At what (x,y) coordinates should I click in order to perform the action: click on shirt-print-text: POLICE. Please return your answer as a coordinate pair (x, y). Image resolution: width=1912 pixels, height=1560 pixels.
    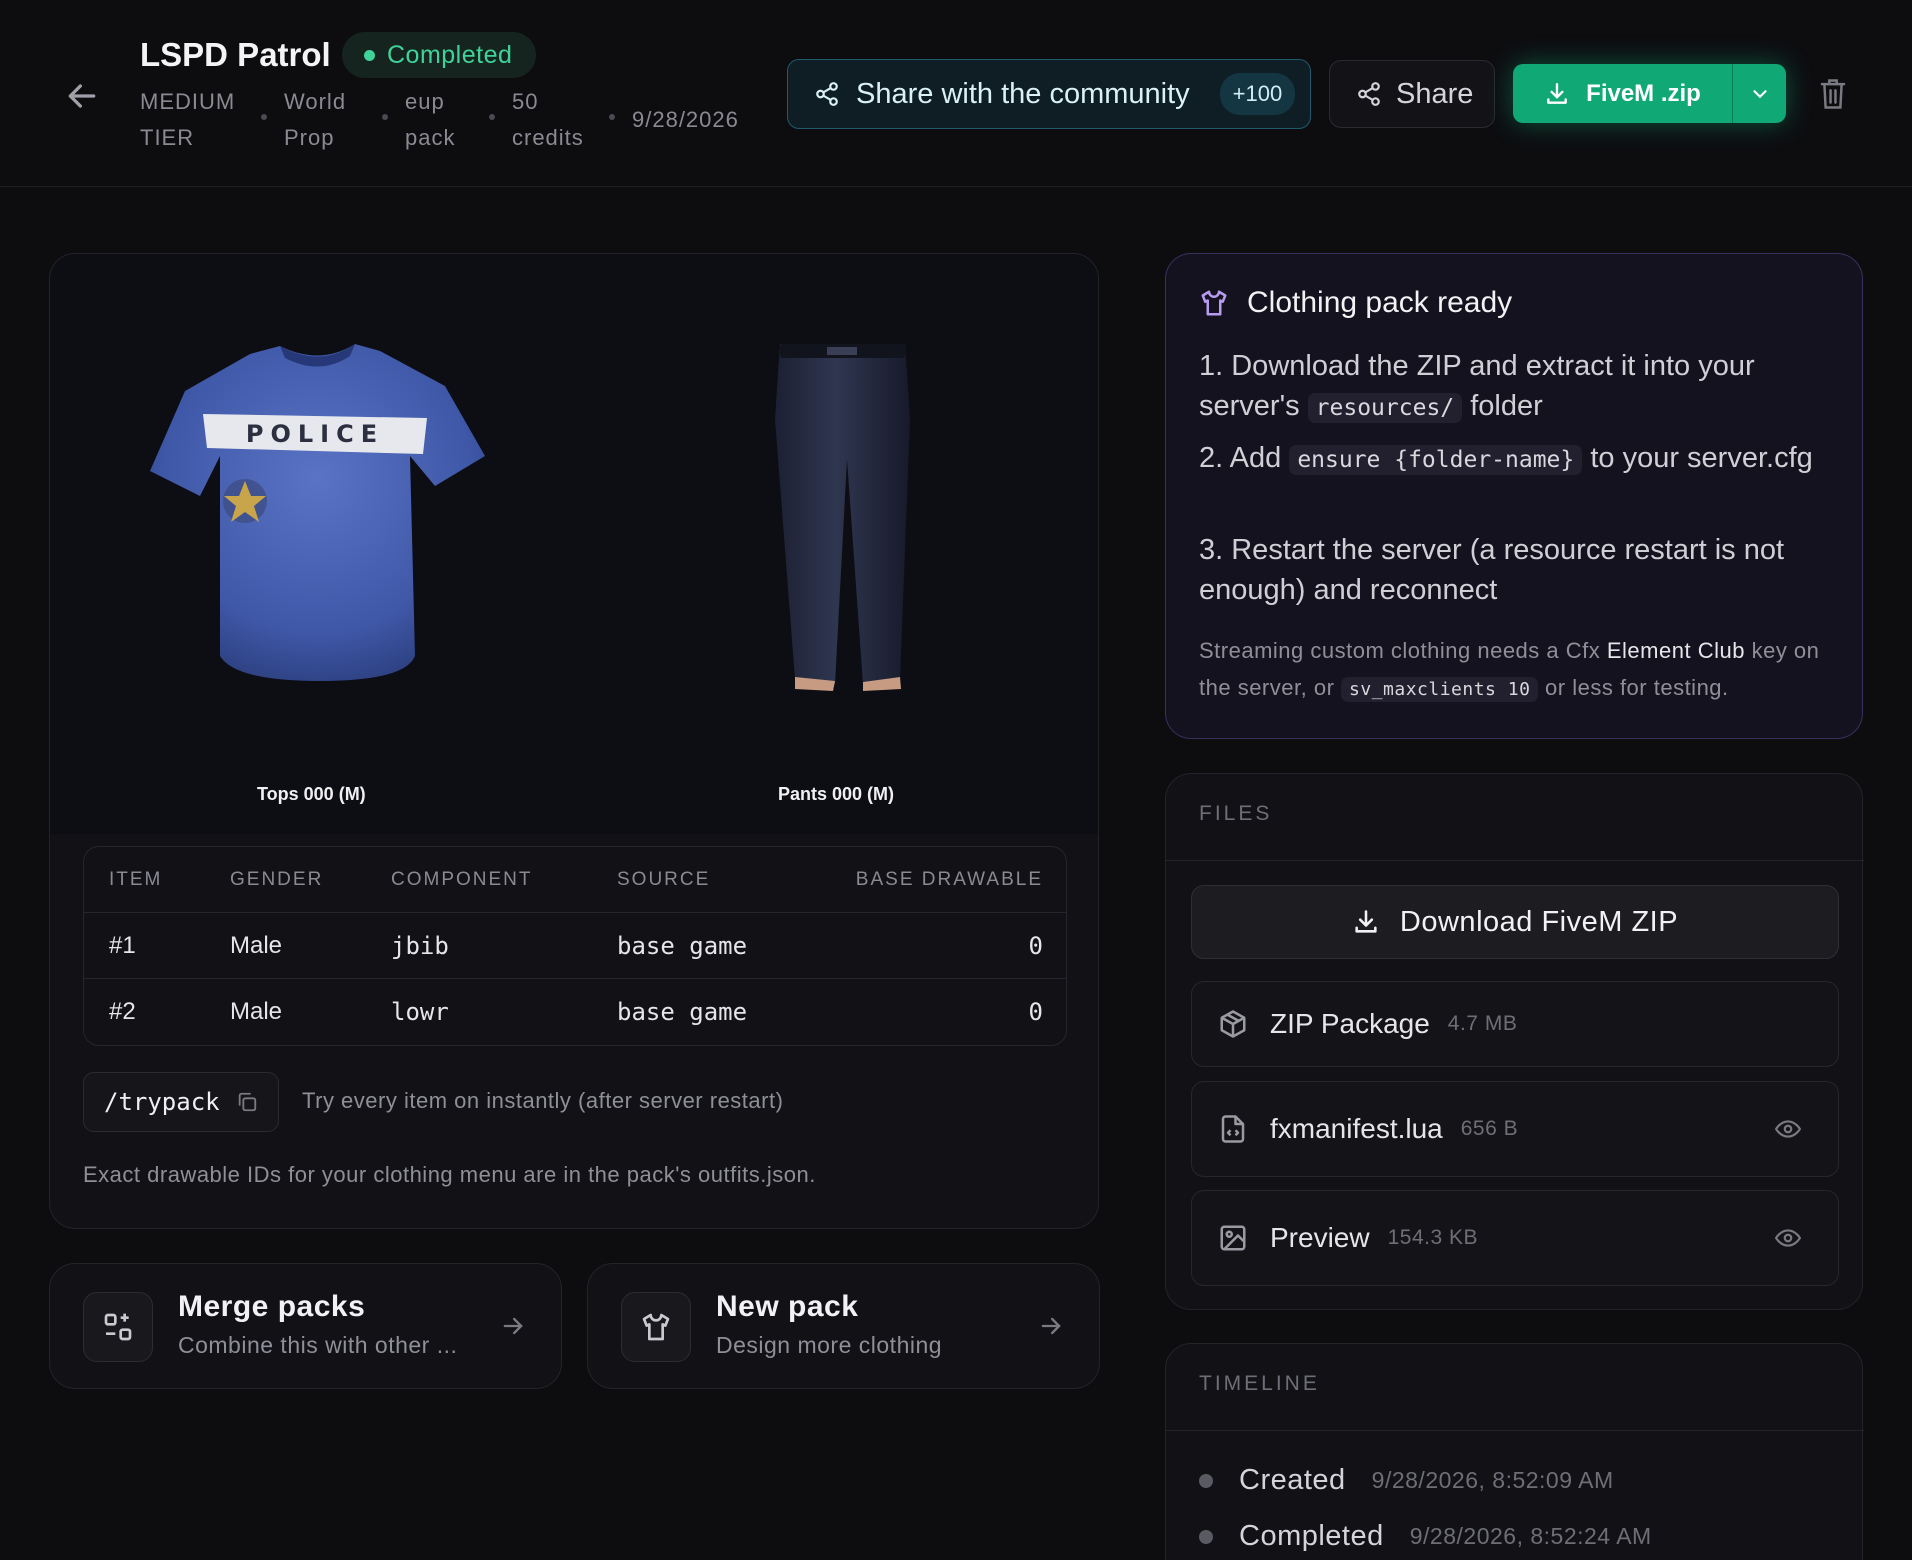
    Looking at the image, I should click on (315, 434).